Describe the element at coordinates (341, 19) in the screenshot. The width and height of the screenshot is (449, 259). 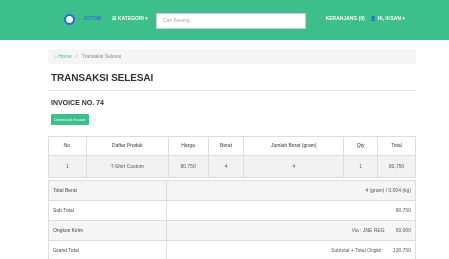
I see `cart-link: 🛒 KERANJANG (0)` at that location.